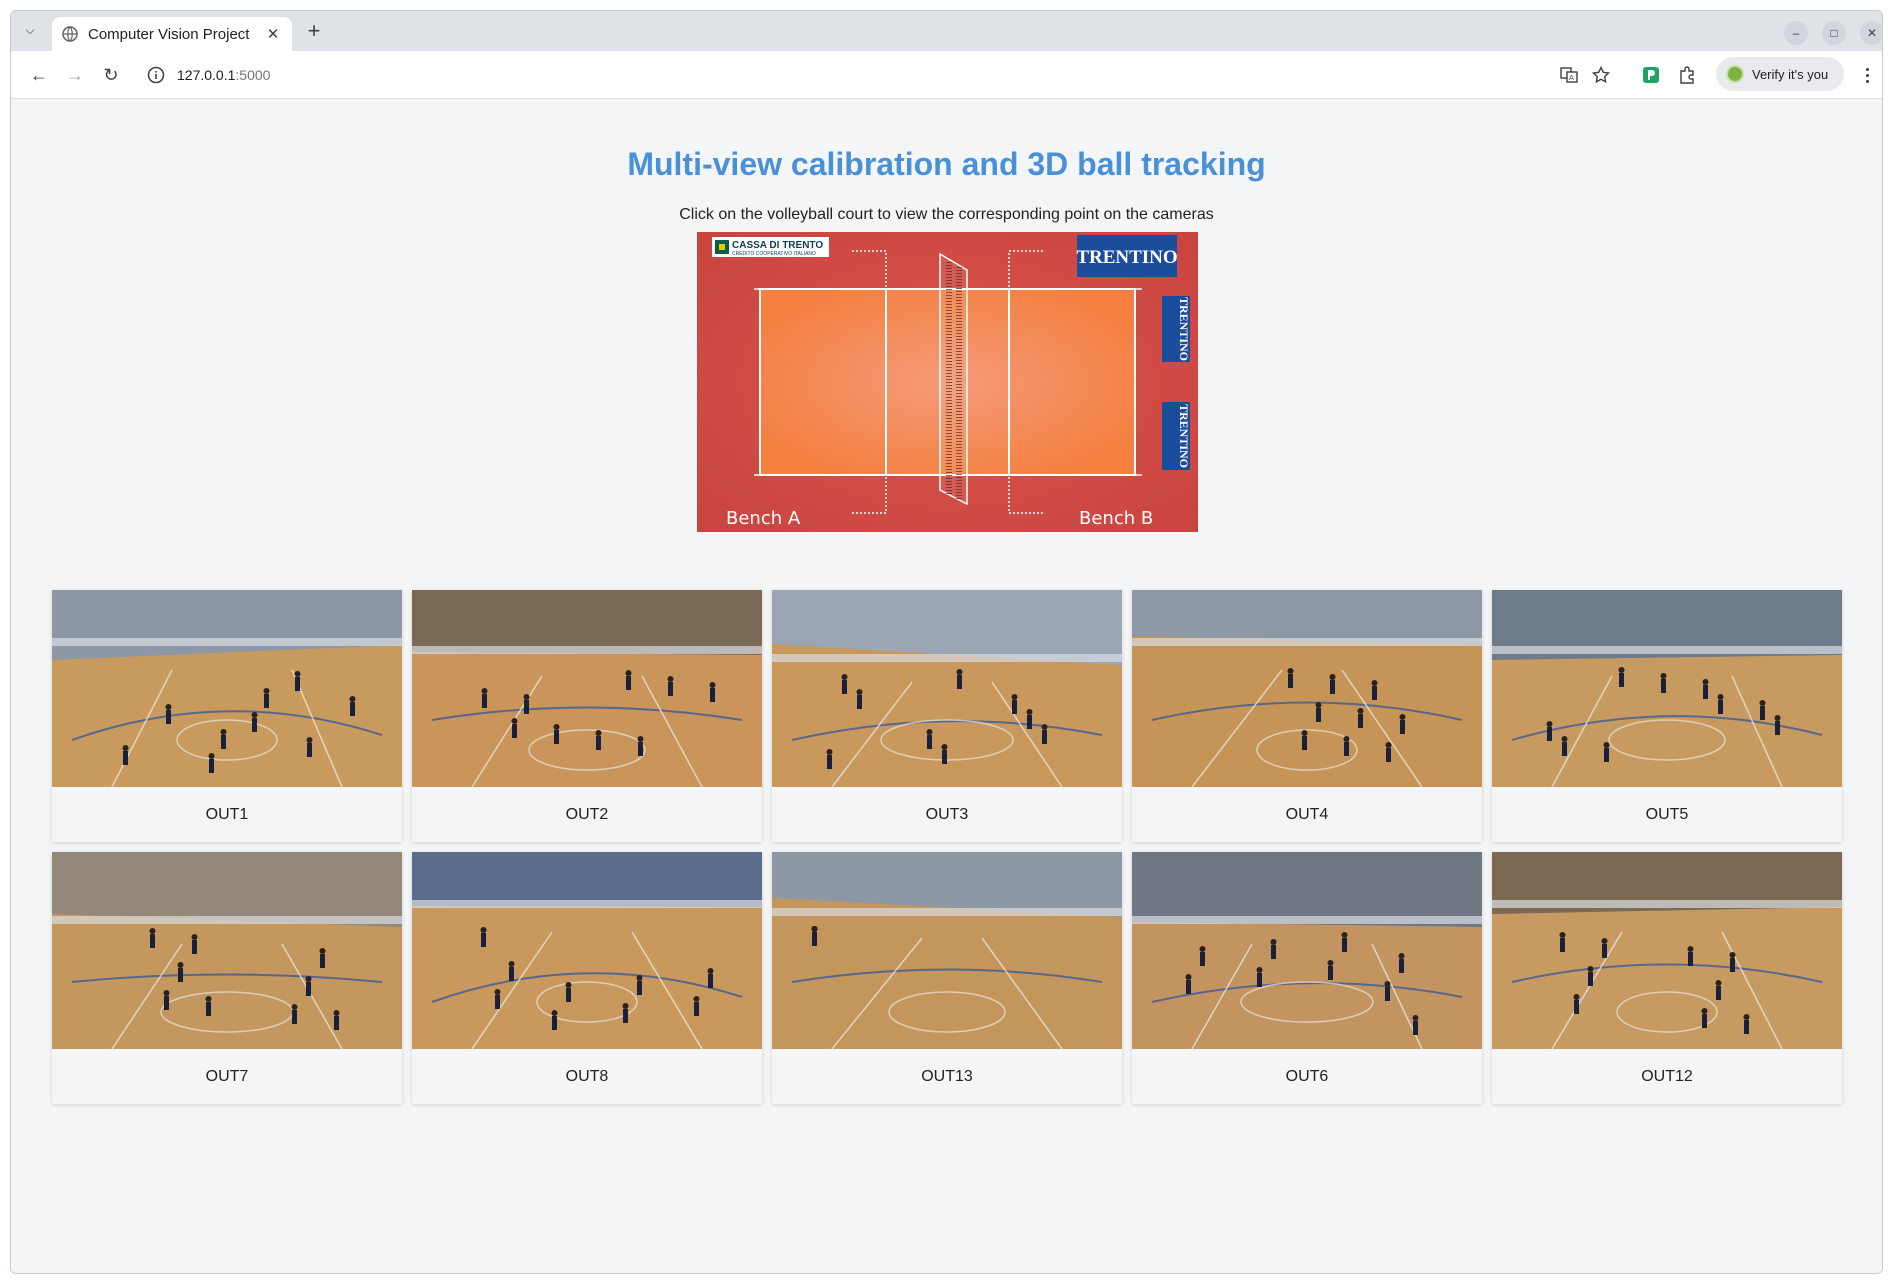 The image size is (1893, 1284). Describe the element at coordinates (1834, 33) in the screenshot. I see `maximize-button: □` at that location.